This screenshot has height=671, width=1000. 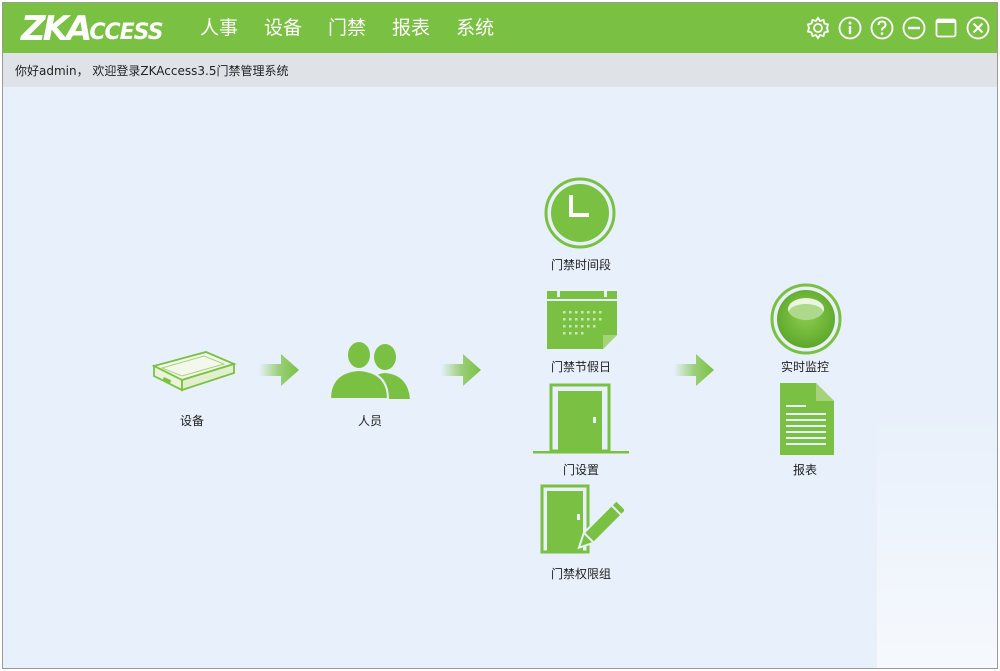 I want to click on access-level-label: 门禁权限组, so click(x=580, y=574).